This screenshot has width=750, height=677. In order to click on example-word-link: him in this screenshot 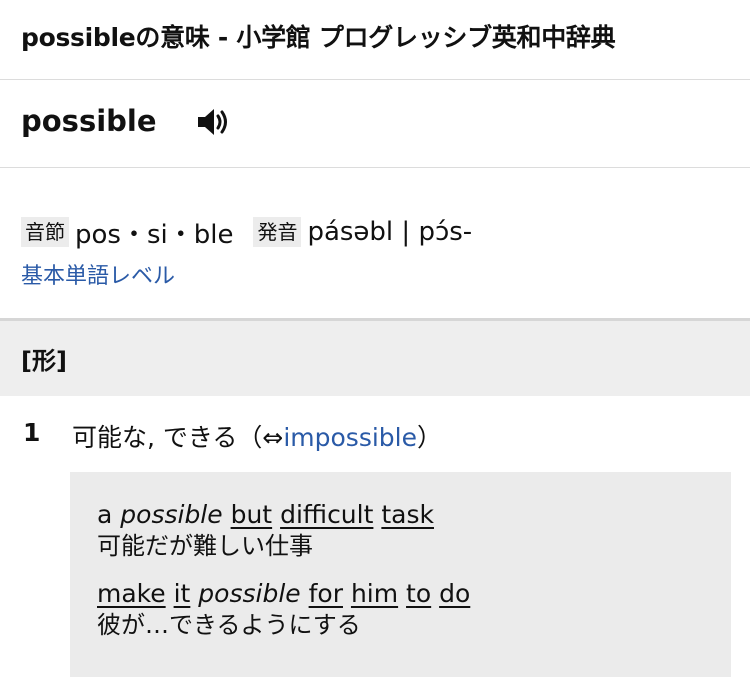, I will do `click(374, 593)`.